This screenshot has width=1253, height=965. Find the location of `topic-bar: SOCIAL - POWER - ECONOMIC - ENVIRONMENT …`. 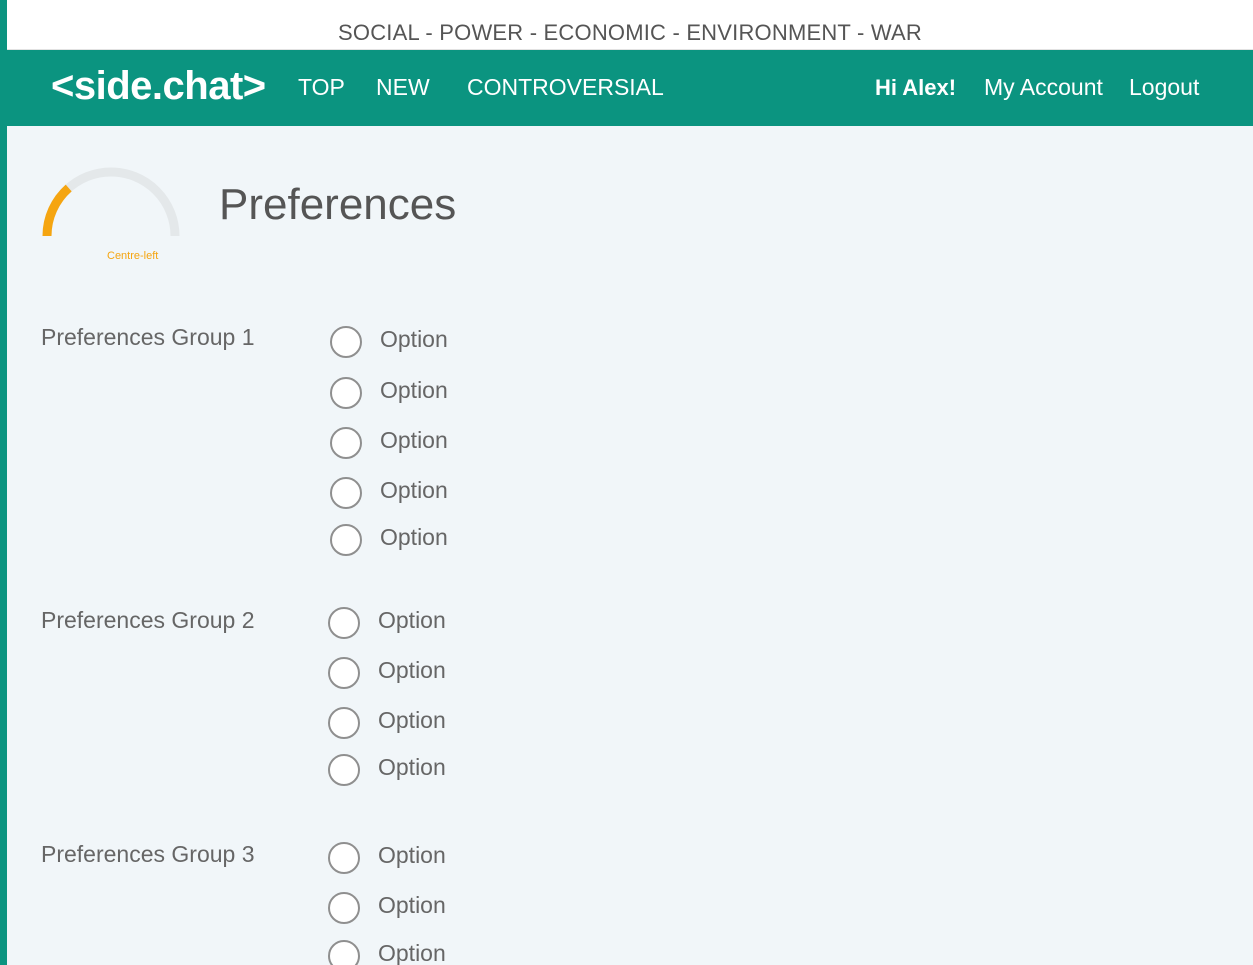

topic-bar: SOCIAL - POWER - ECONOMIC - ENVIRONMENT … is located at coordinates (630, 25).